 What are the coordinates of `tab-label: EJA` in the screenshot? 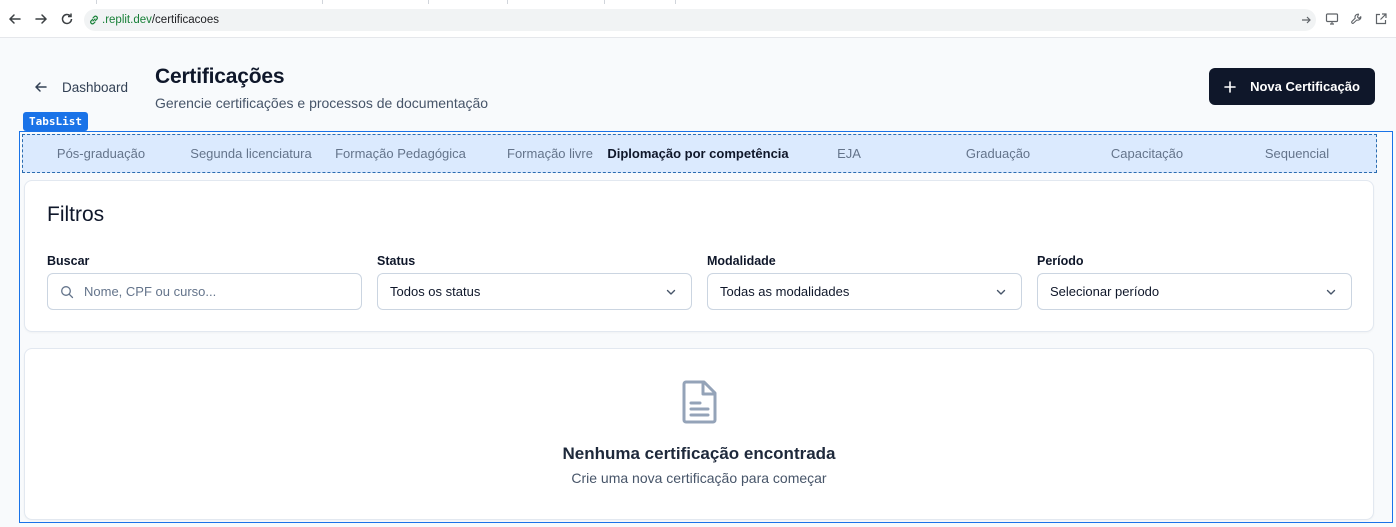 It's located at (849, 153).